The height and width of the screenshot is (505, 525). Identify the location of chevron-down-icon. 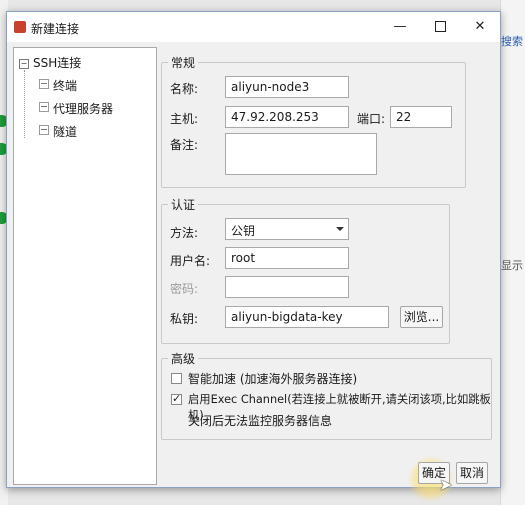
(340, 229).